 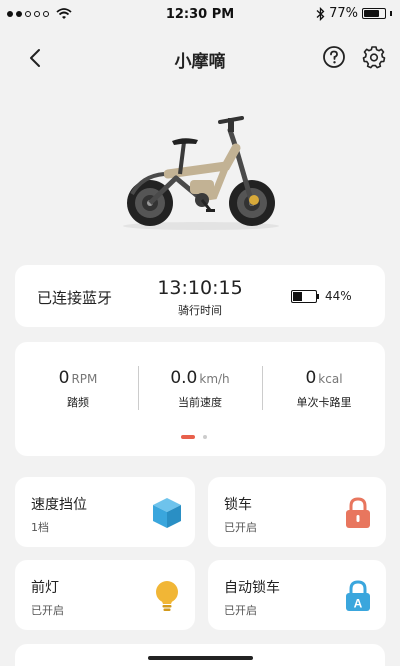 What do you see at coordinates (200, 402) in the screenshot?
I see `metric-label: 当前速度` at bounding box center [200, 402].